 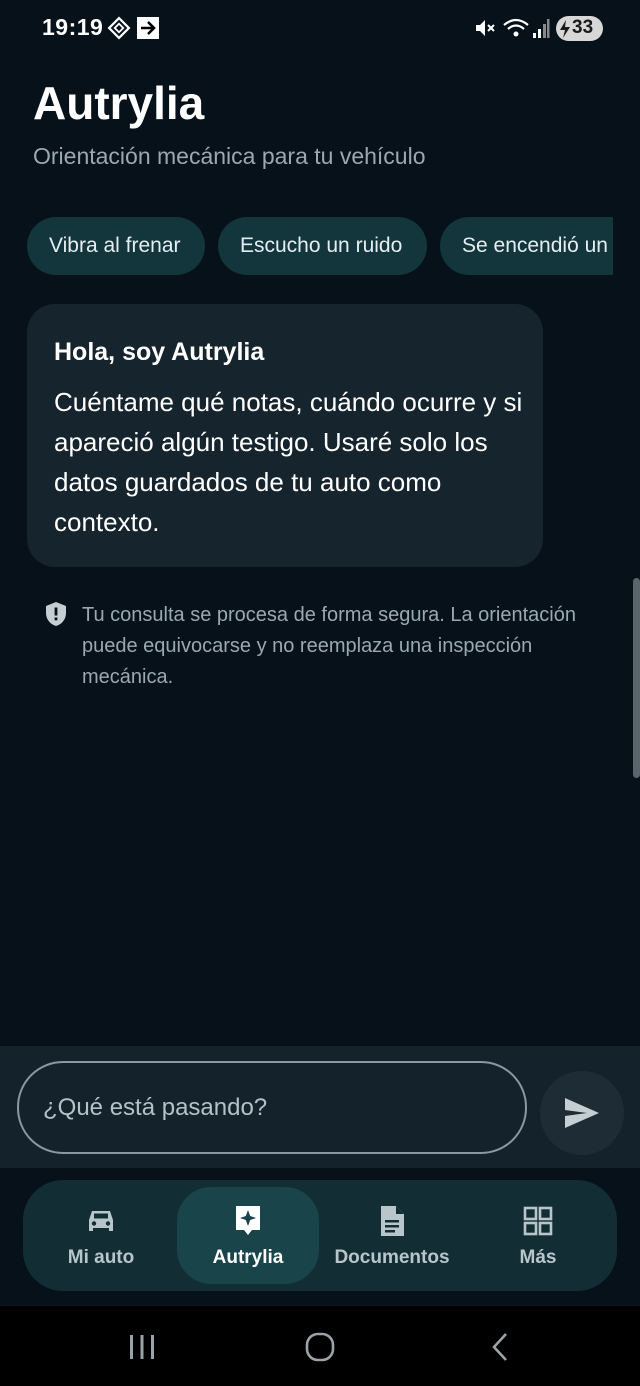 I want to click on home-button, so click(x=320, y=1346).